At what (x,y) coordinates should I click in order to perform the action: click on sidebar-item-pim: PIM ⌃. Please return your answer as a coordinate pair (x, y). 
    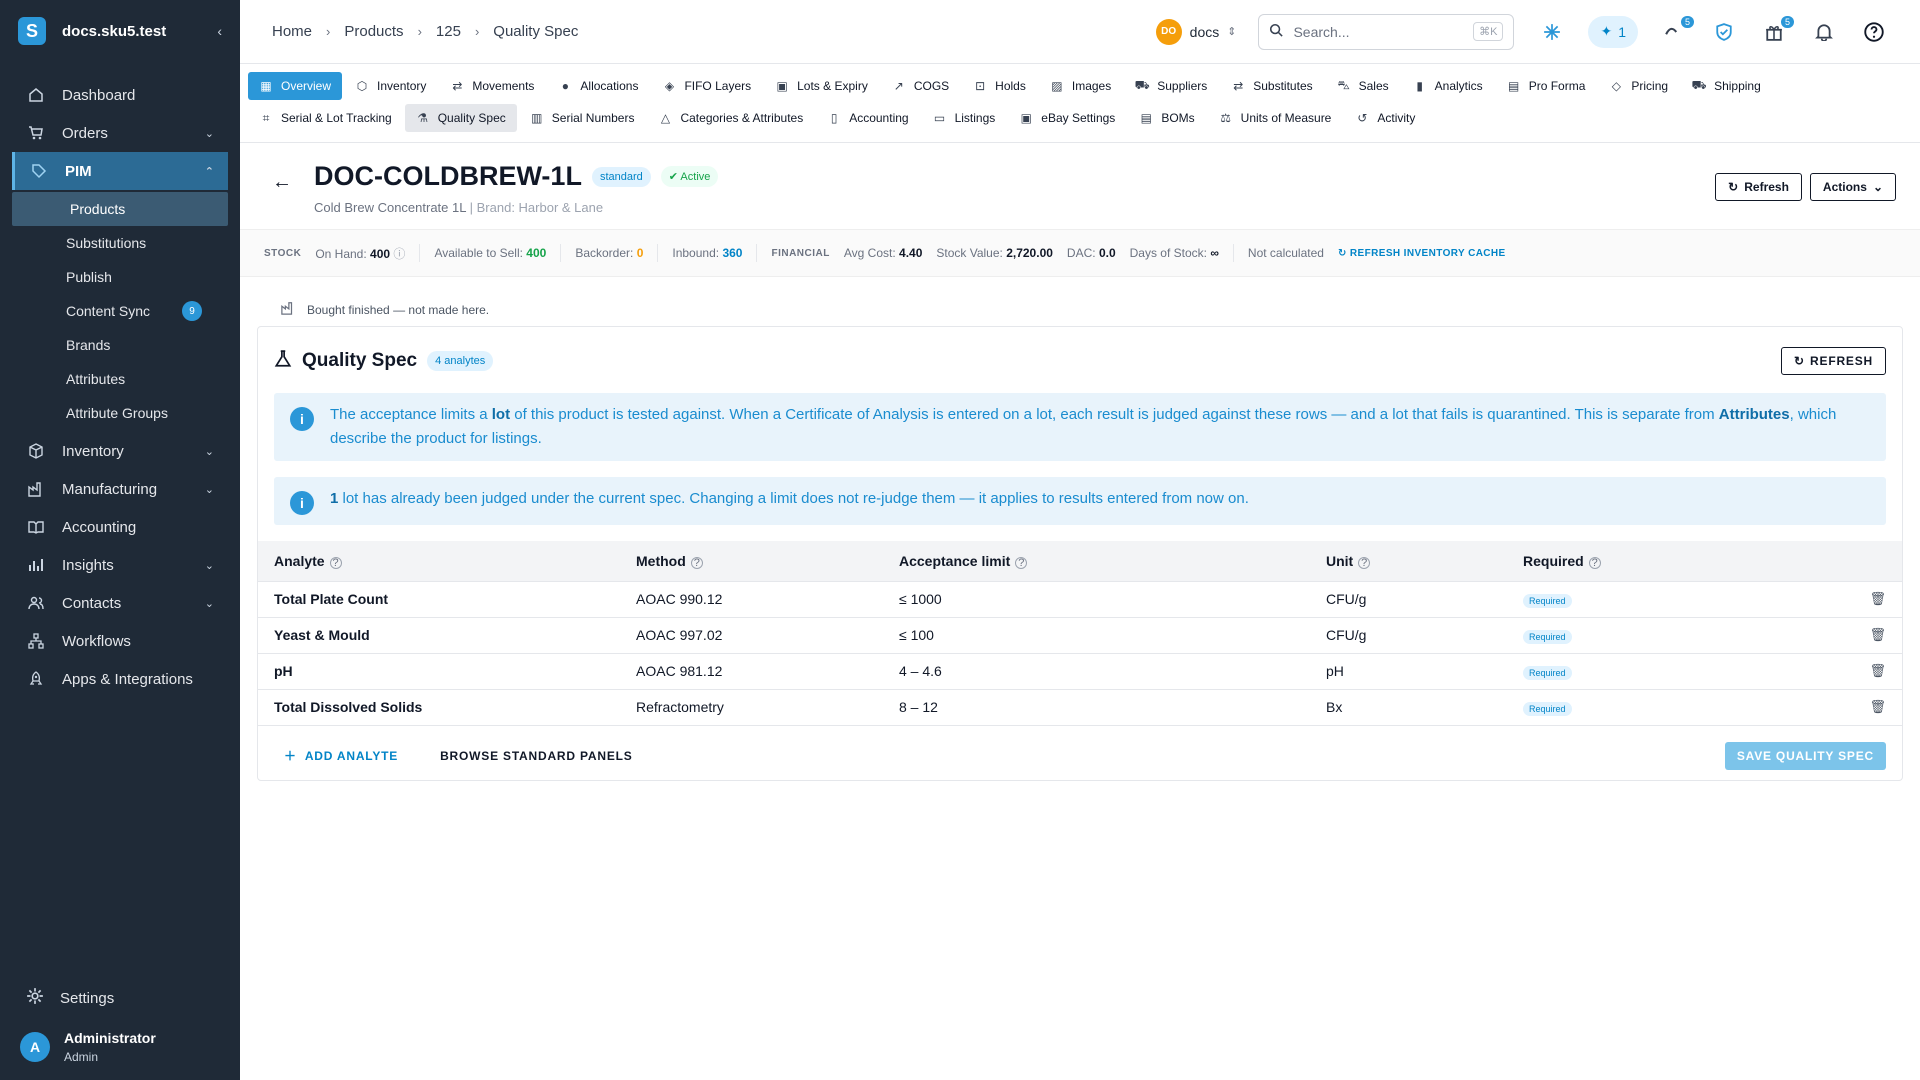
    Looking at the image, I should click on (120, 171).